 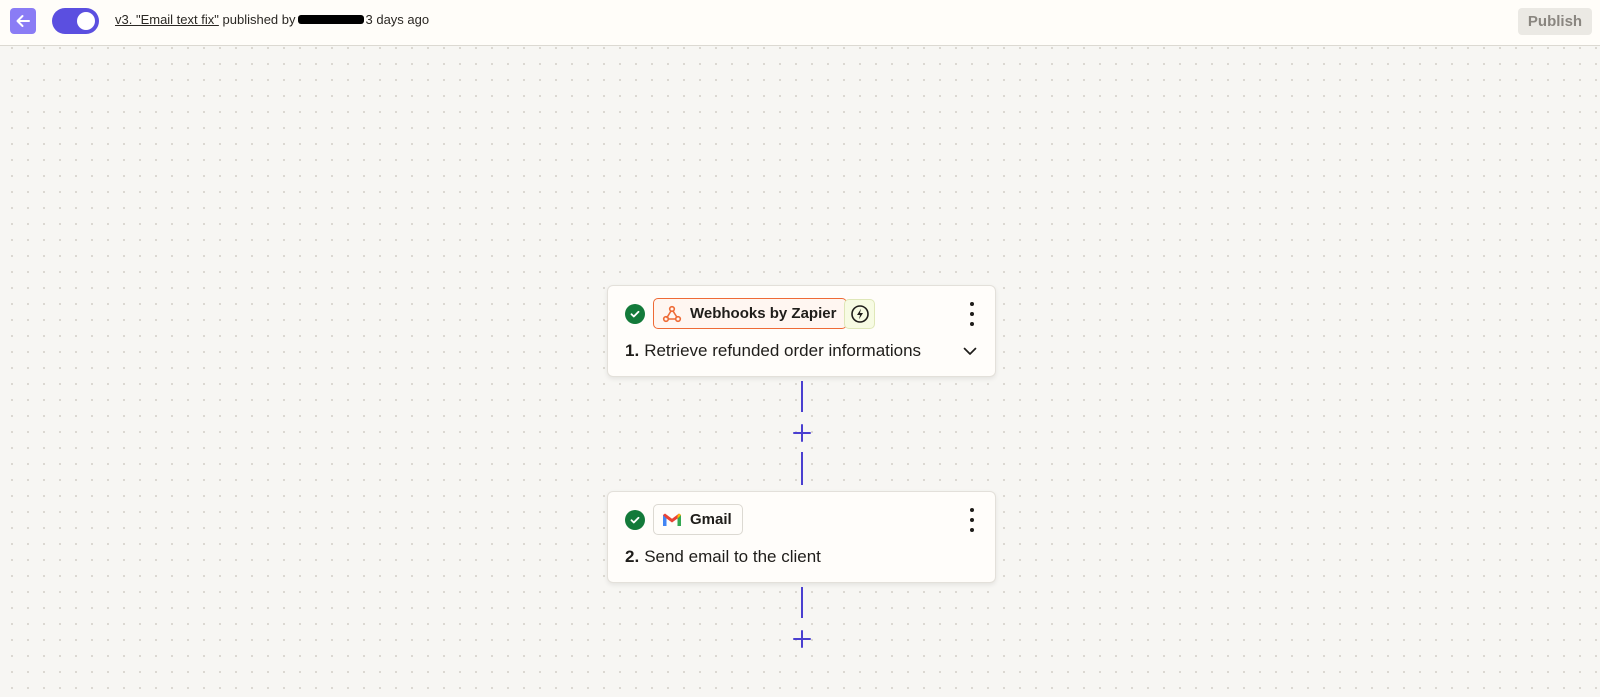 I want to click on app-name: Gmail, so click(x=711, y=519).